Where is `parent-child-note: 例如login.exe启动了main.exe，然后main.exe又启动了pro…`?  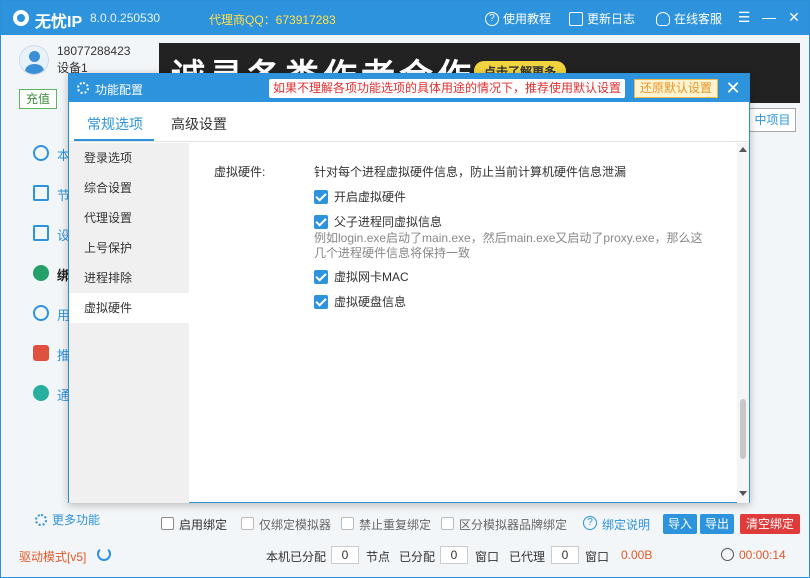
parent-child-note: 例如login.exe启动了main.exe，然后main.exe又启动了pro… is located at coordinates (508, 245).